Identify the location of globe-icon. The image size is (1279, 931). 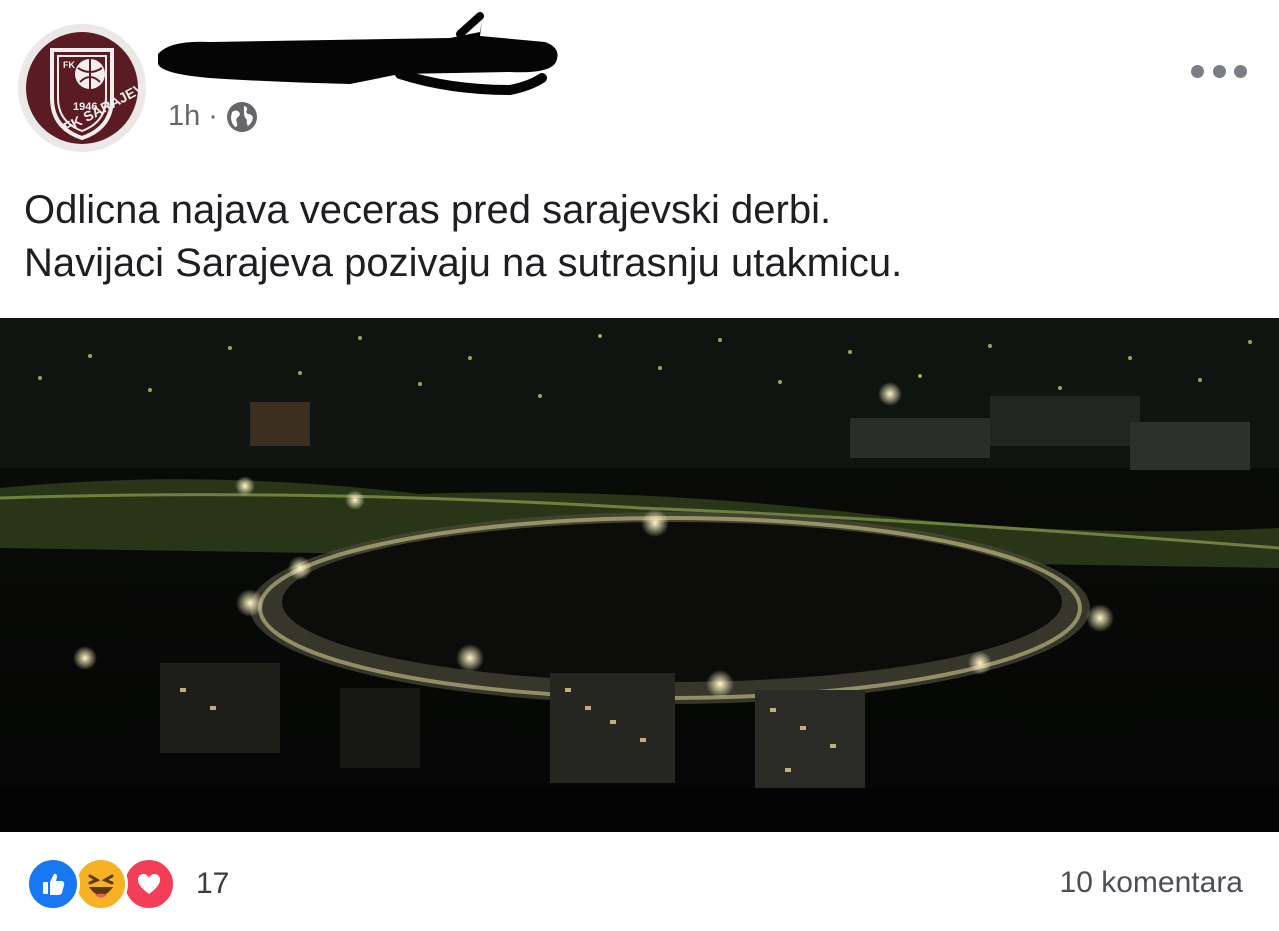
(242, 117).